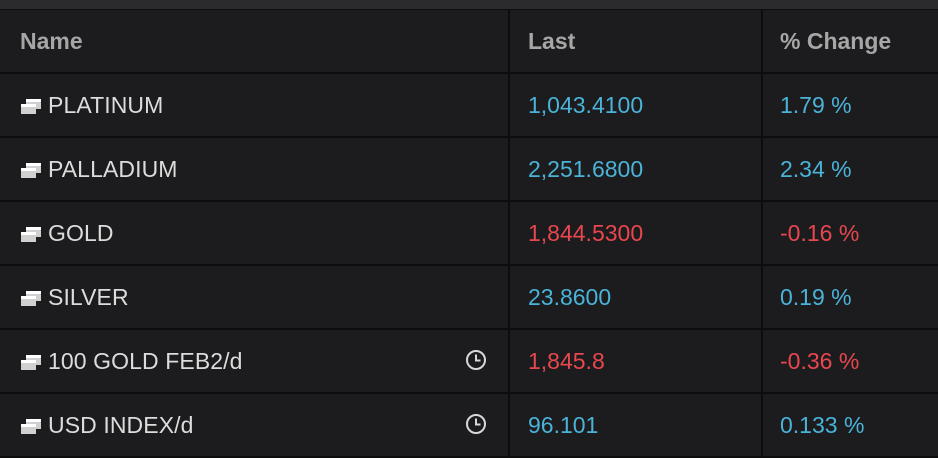  I want to click on last-price: 2,251.6800, so click(586, 168).